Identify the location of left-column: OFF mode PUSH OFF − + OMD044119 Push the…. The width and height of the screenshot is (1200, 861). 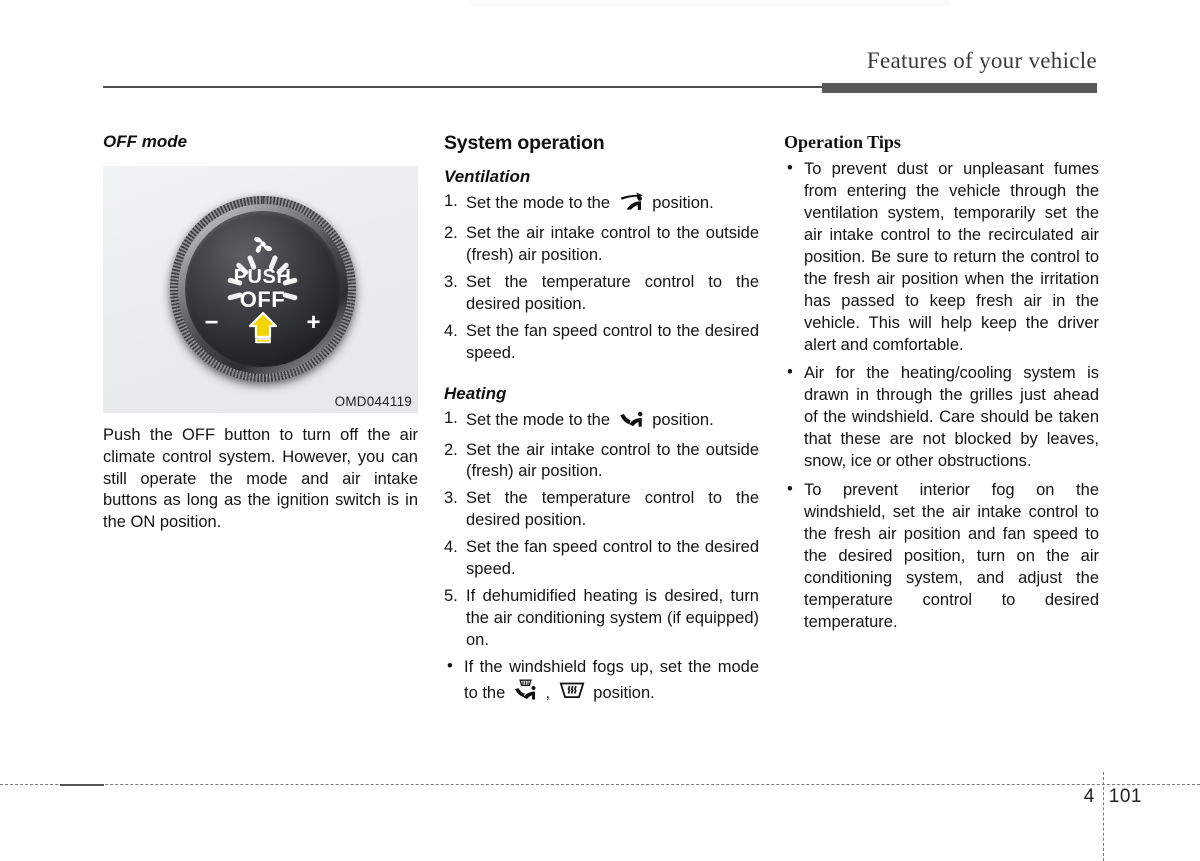
(260, 333).